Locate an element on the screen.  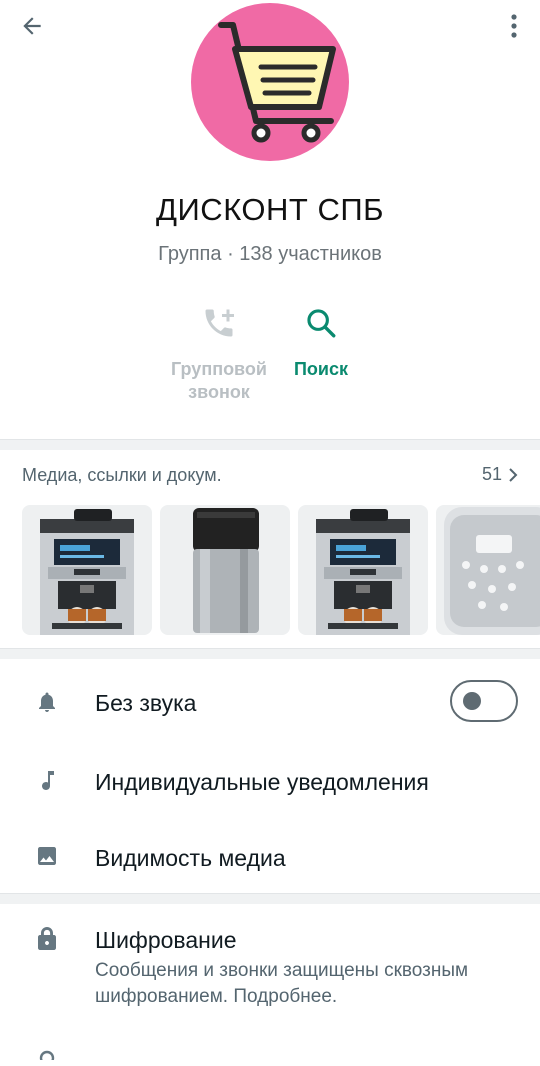
phone-add-icon is located at coordinates (219, 323).